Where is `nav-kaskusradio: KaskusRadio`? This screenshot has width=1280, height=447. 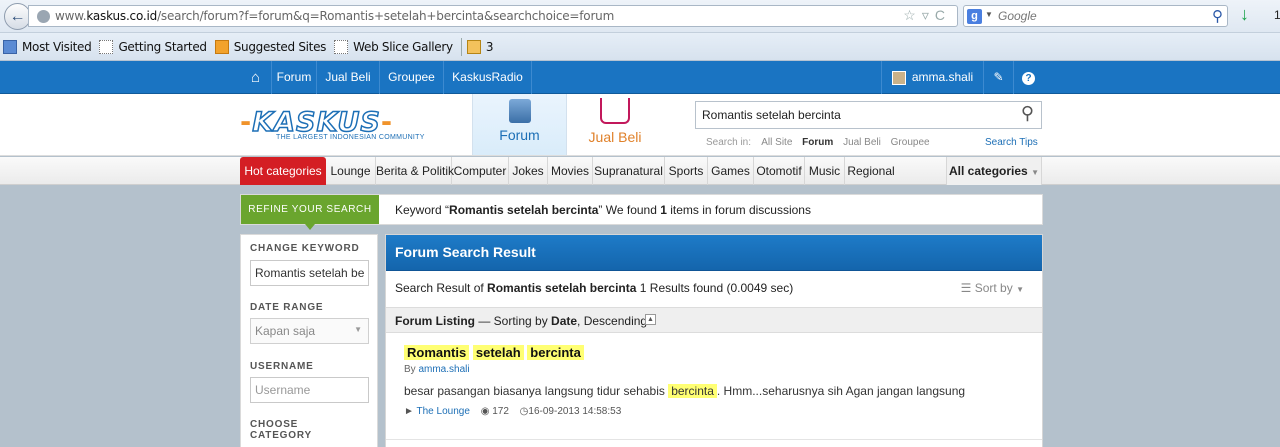
nav-kaskusradio: KaskusRadio is located at coordinates (488, 77).